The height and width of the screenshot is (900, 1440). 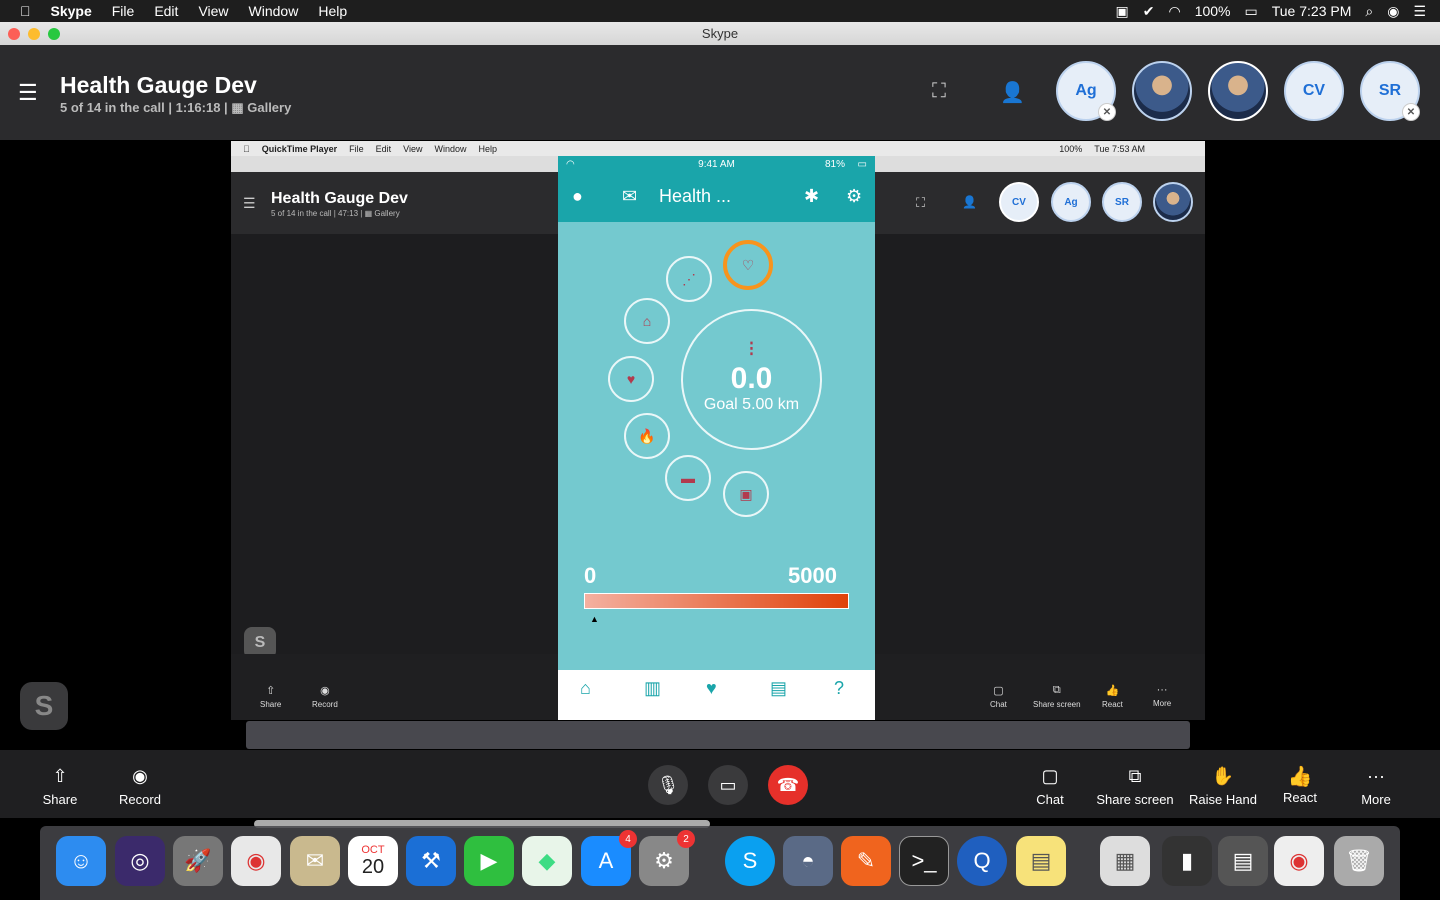 What do you see at coordinates (1174, 11) in the screenshot?
I see `wifi-icon: ◠` at bounding box center [1174, 11].